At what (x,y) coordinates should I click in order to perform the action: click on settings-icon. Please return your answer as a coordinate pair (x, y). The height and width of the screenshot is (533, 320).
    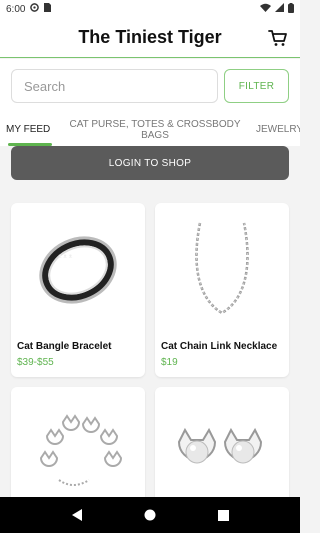
    Looking at the image, I should click on (35, 9).